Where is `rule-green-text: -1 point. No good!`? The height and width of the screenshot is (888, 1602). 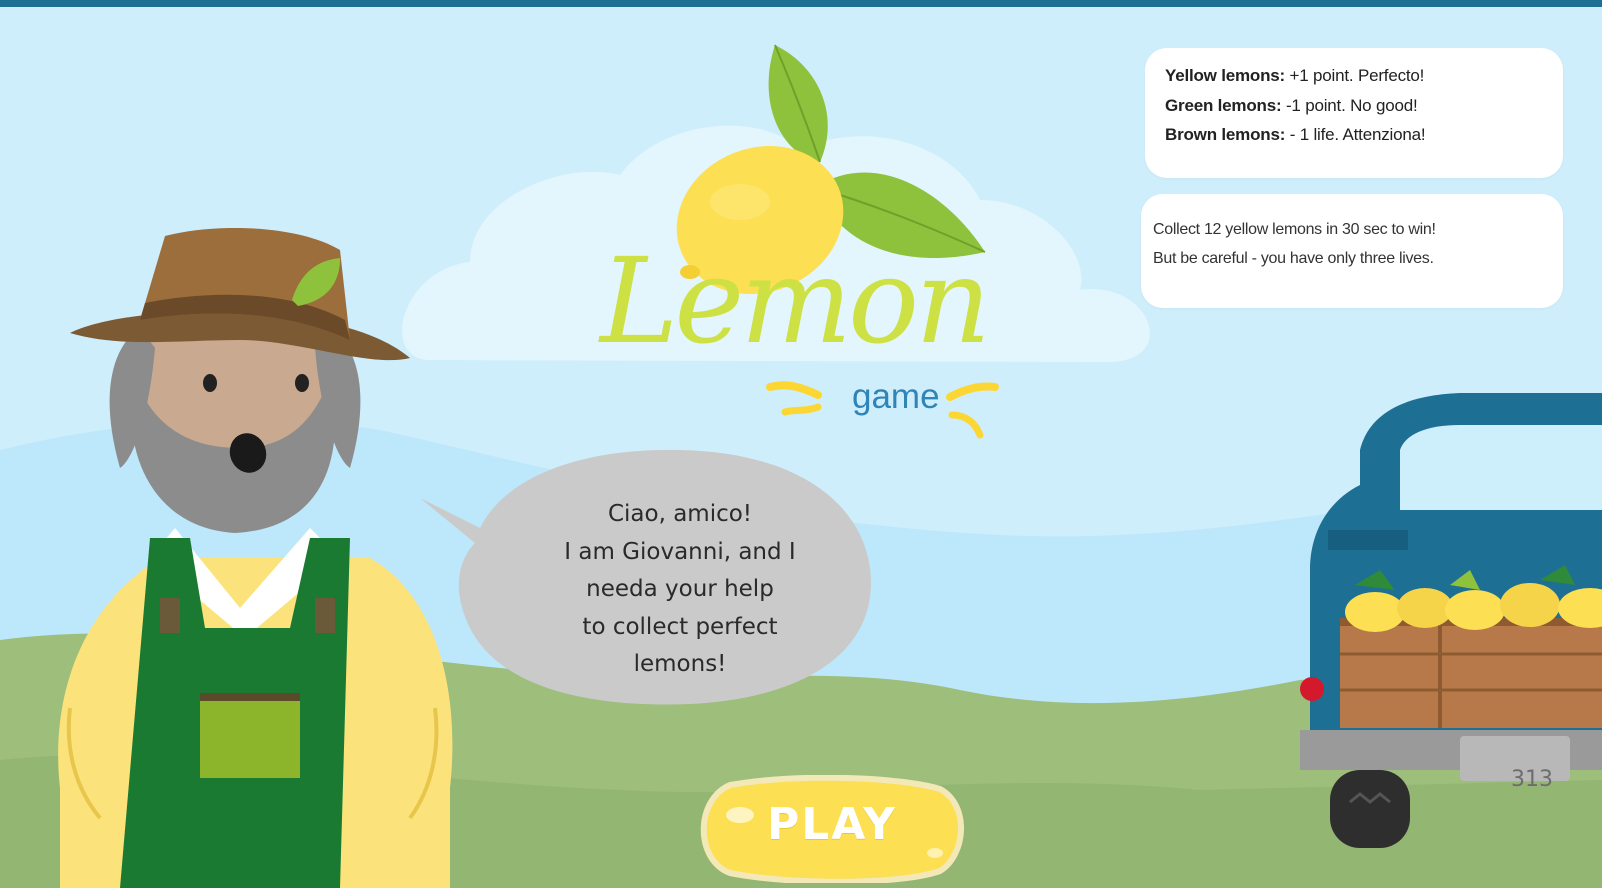 rule-green-text: -1 point. No good! is located at coordinates (1349, 105).